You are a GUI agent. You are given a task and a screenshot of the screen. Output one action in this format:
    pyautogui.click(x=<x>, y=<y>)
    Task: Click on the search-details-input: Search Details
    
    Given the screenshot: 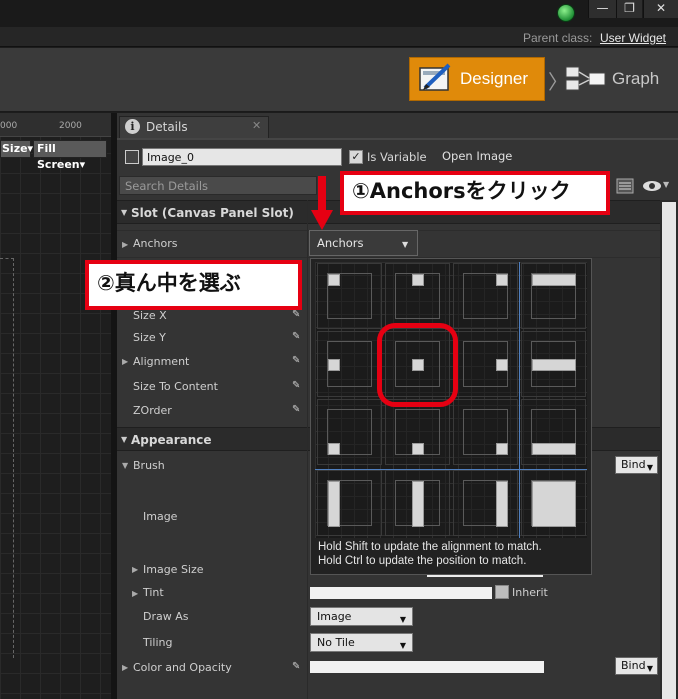 What is the action you would take?
    pyautogui.click(x=218, y=185)
    